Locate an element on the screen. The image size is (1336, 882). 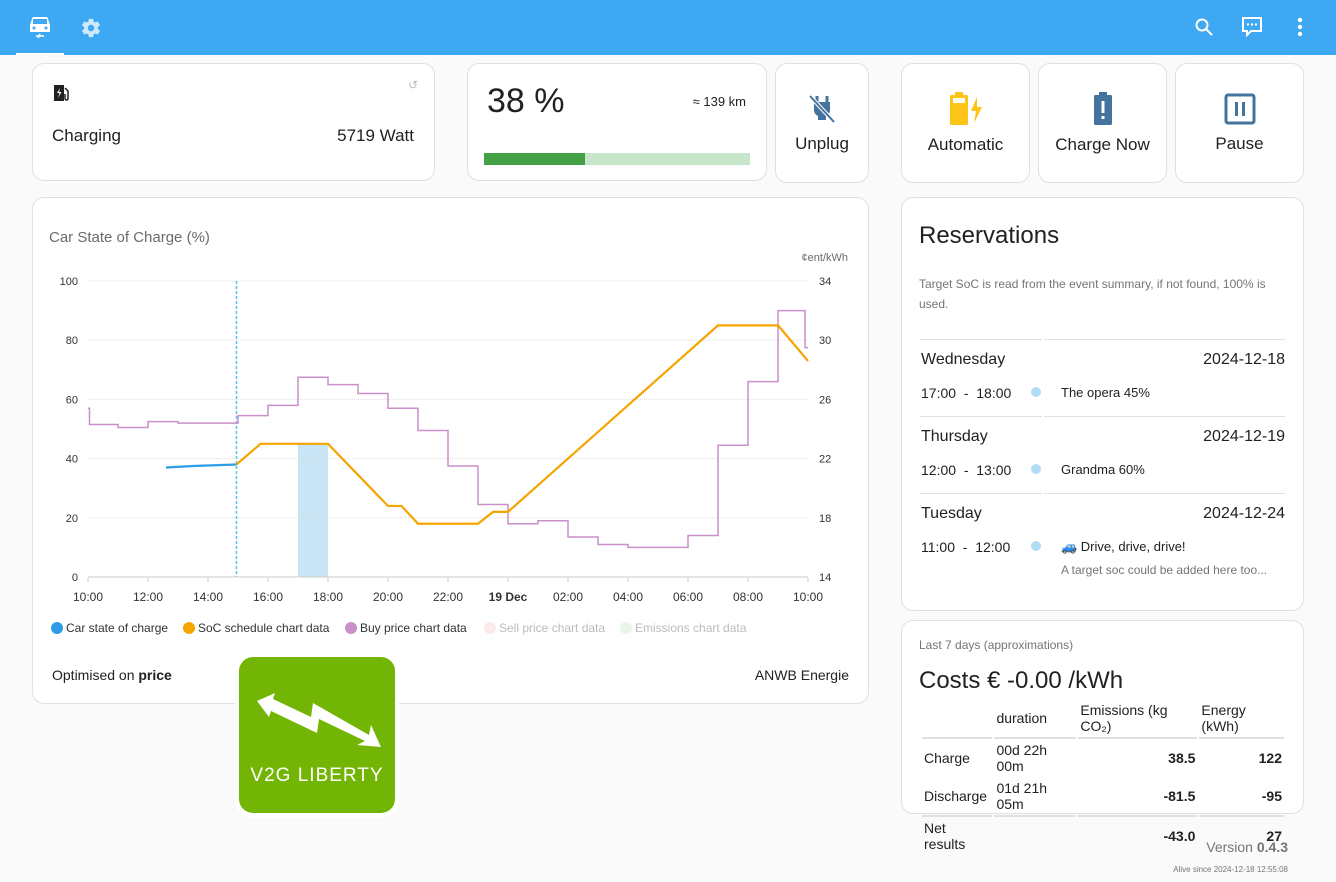
y2-tick-label: 14 is located at coordinates (825, 578).